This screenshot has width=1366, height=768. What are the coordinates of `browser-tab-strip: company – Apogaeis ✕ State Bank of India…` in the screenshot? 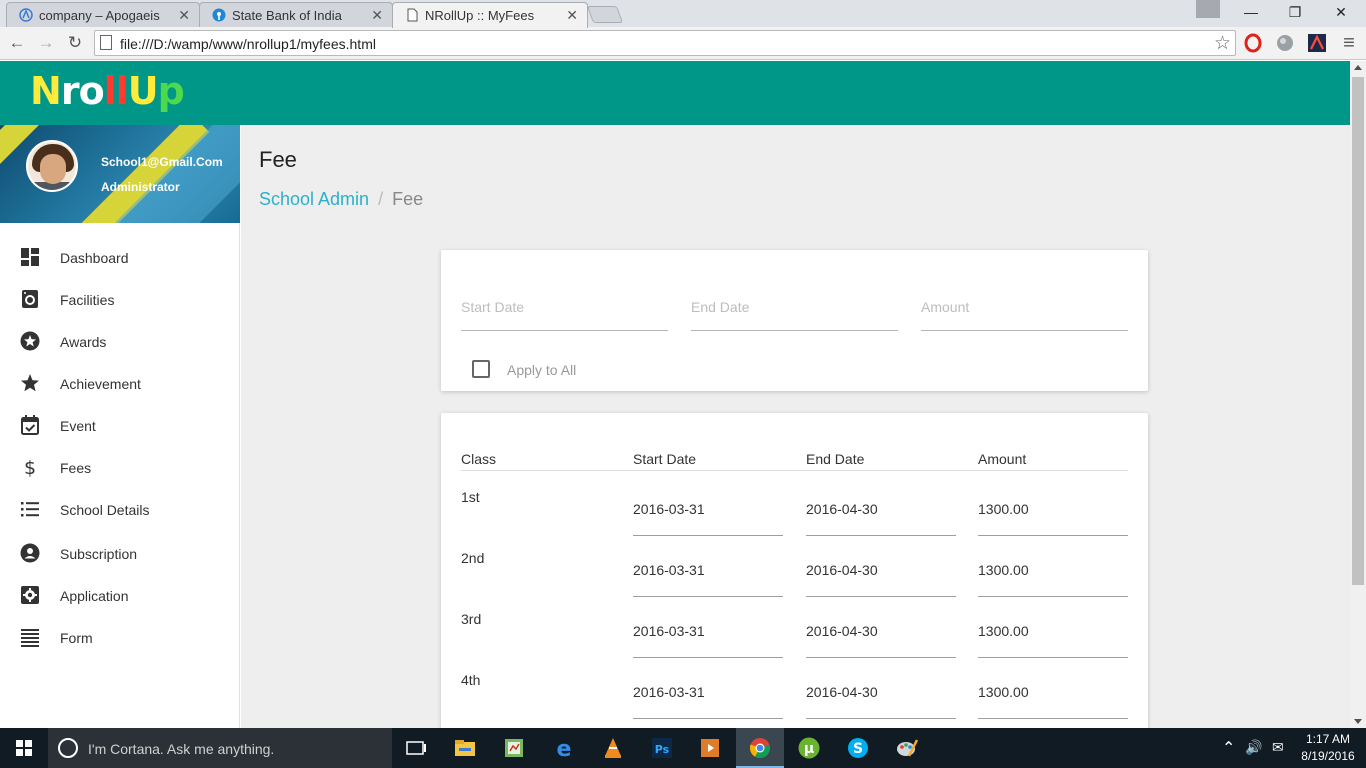 It's located at (683, 14).